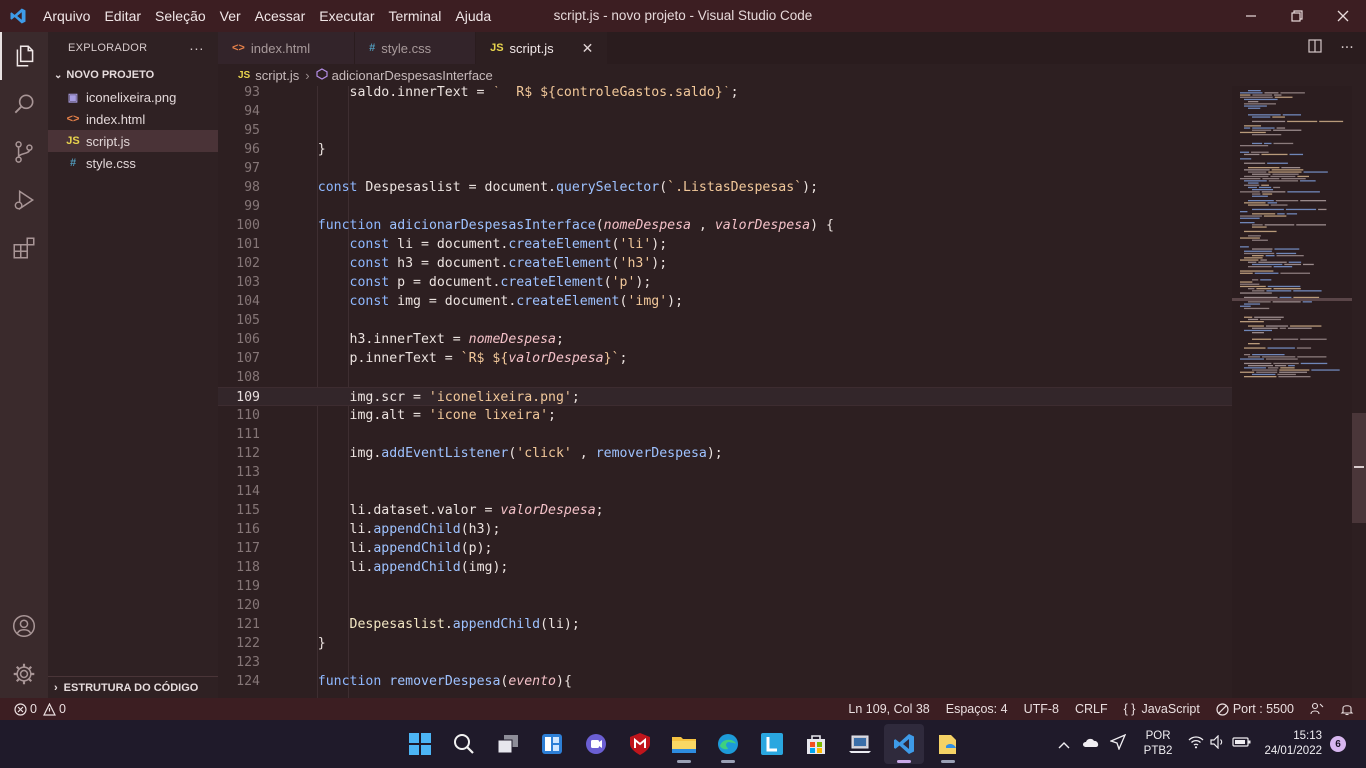 This screenshot has height=768, width=1366. Describe the element at coordinates (280, 16) in the screenshot. I see `menu-acessar: Acessar` at that location.